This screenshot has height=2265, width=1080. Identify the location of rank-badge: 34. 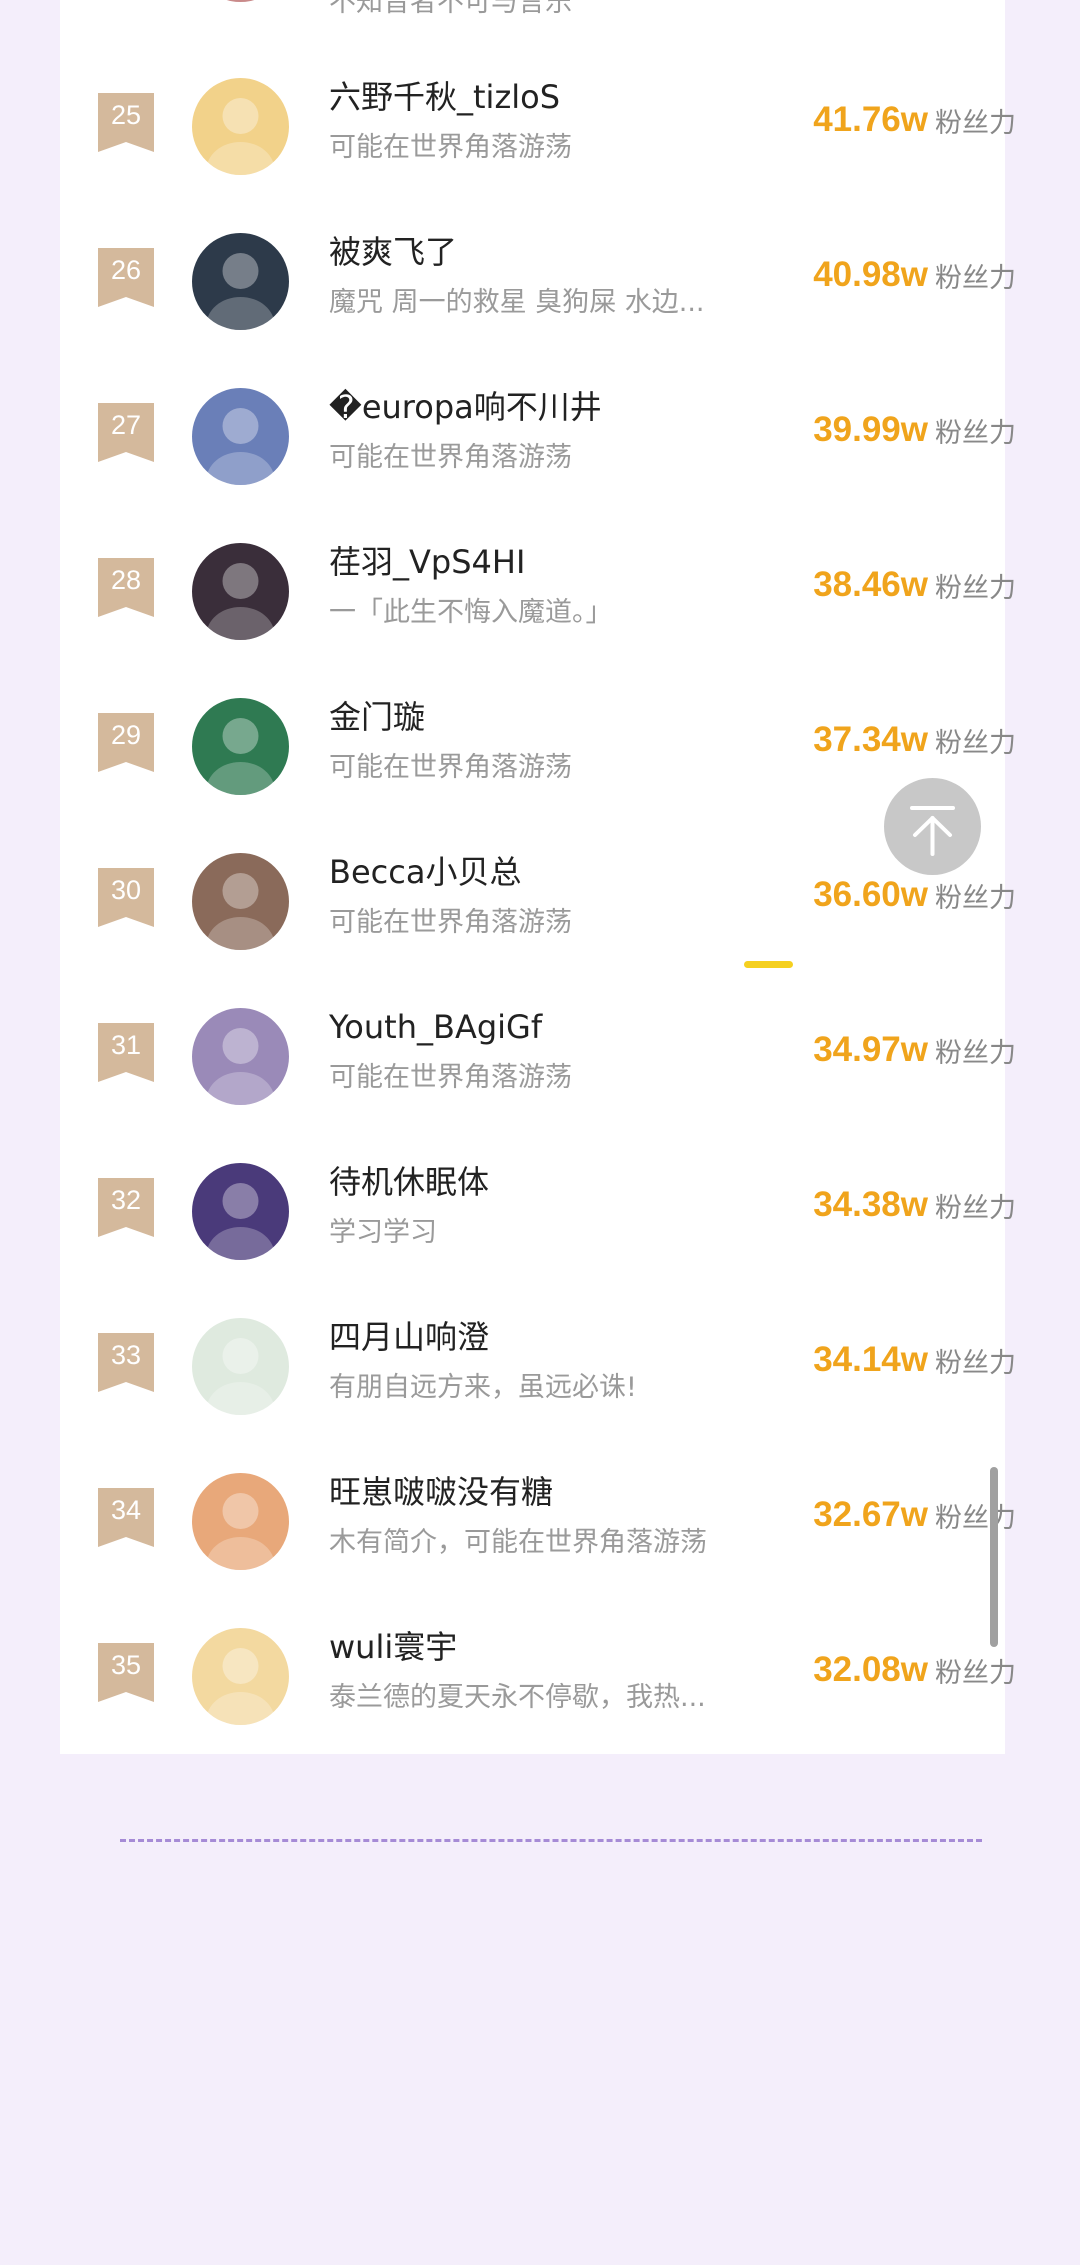
(126, 1517).